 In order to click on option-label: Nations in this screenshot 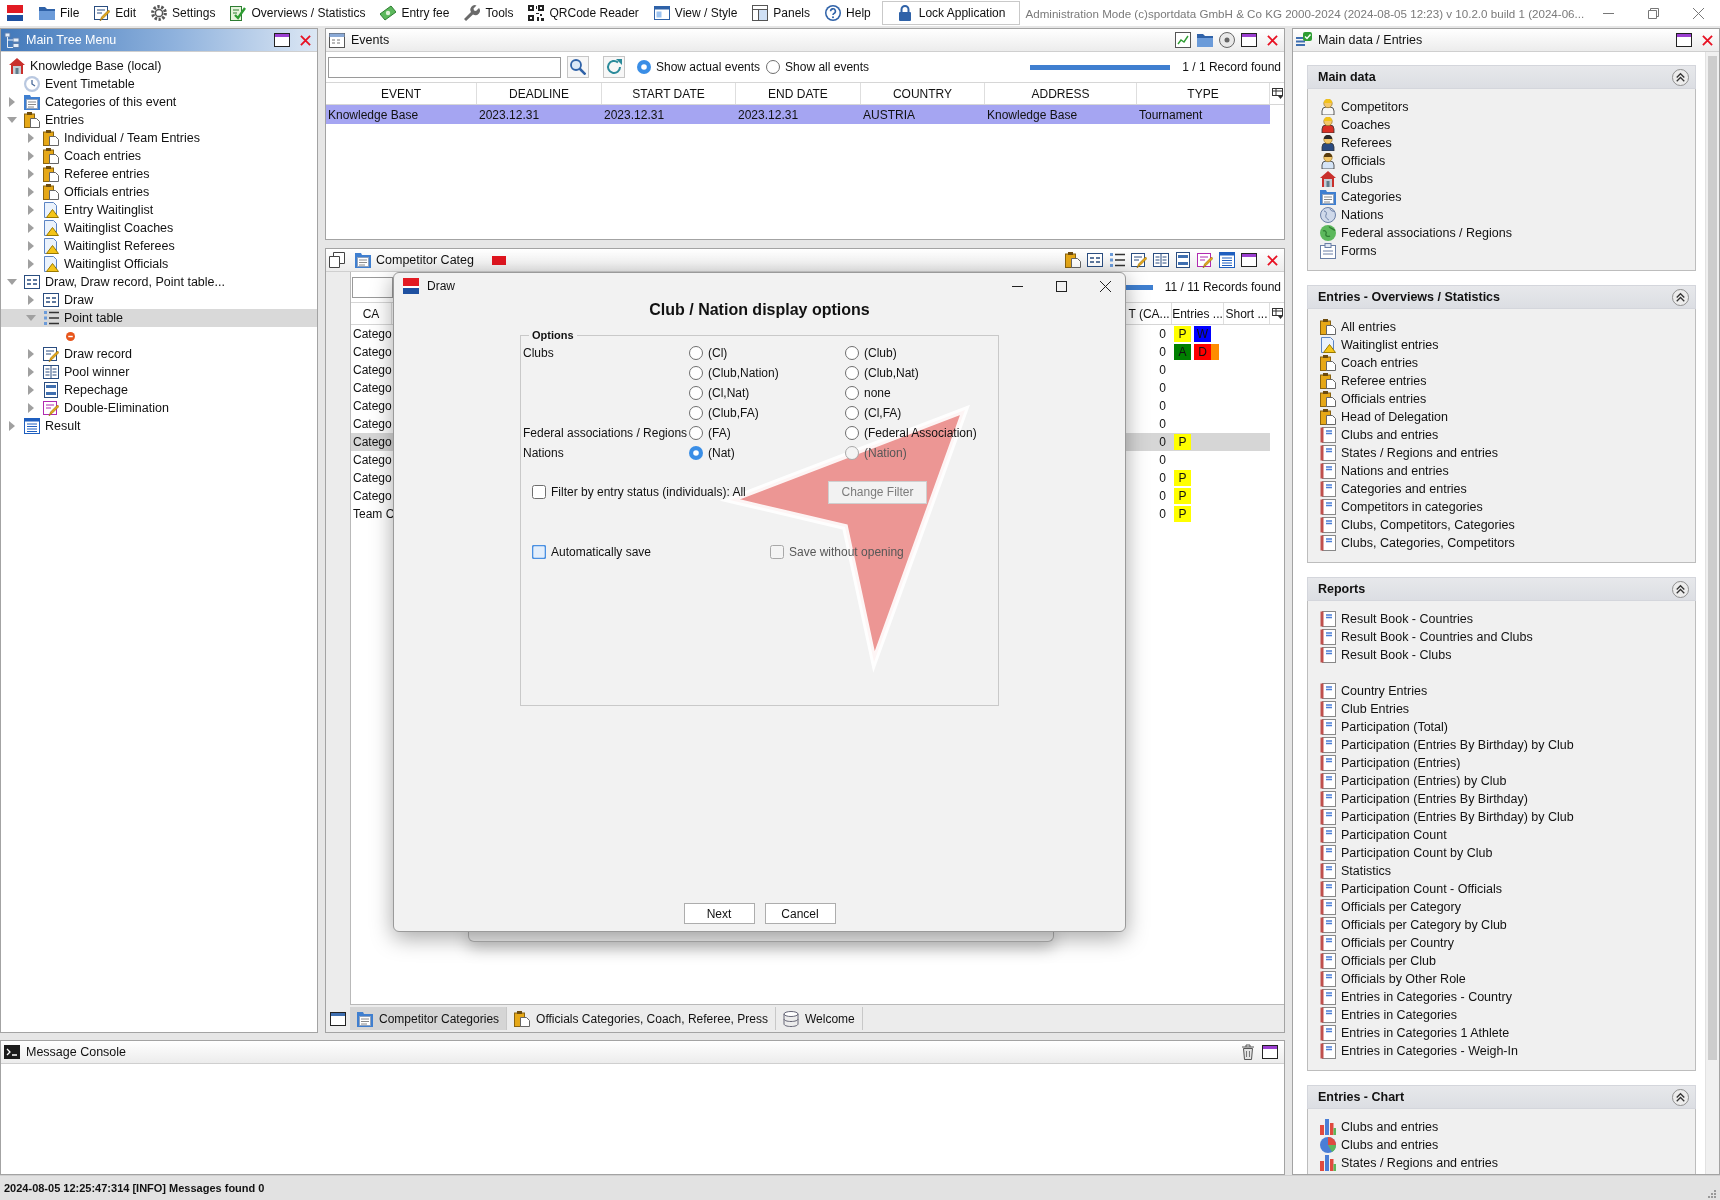, I will do `click(544, 453)`.